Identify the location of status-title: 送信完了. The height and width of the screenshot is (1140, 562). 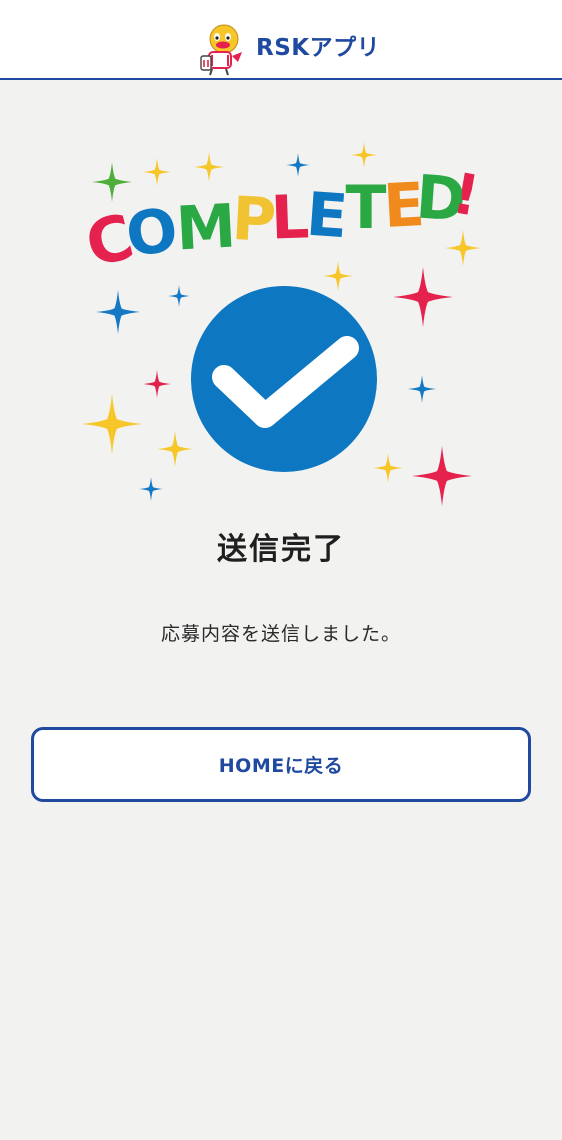
(281, 549).